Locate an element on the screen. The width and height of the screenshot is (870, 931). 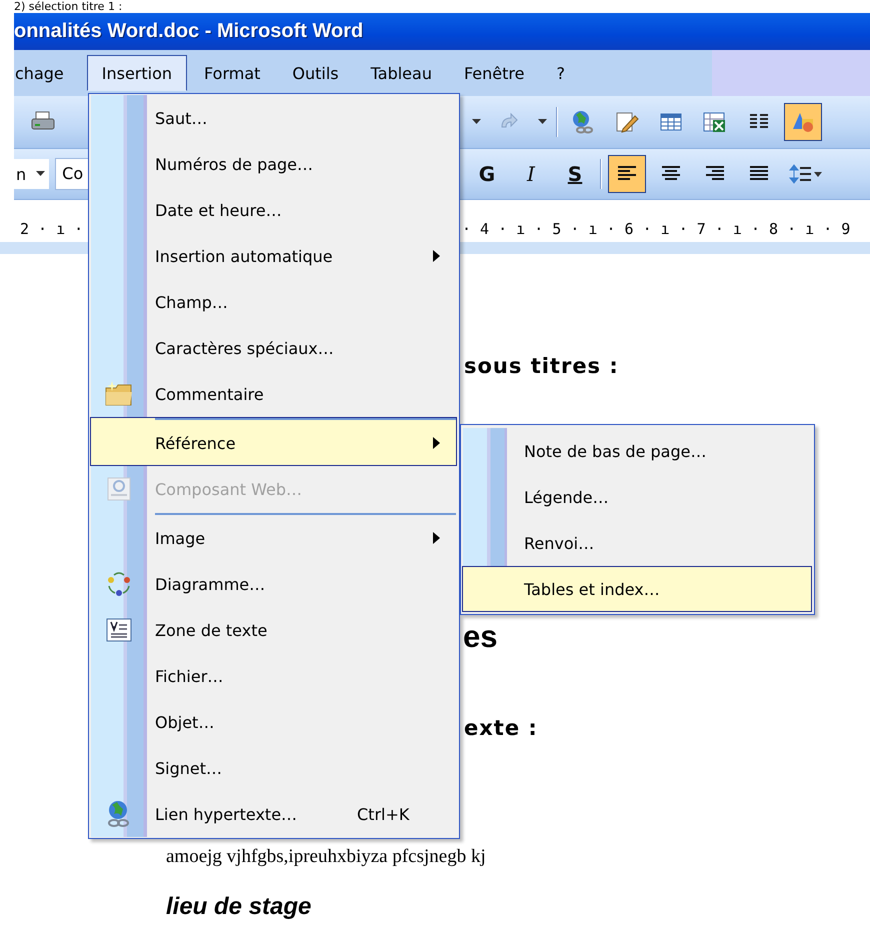
document-text: sous titres : is located at coordinates (541, 366).